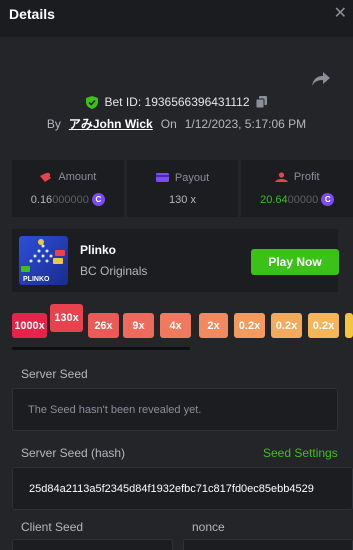 This screenshot has height=550, width=353. I want to click on client-seed-field, so click(92, 544).